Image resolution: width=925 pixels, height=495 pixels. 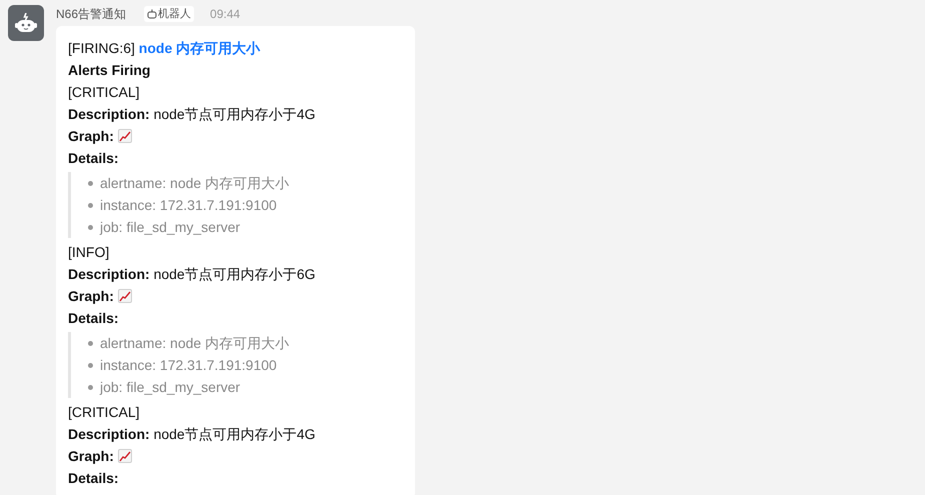 I want to click on message-time: 09:44, so click(x=225, y=14).